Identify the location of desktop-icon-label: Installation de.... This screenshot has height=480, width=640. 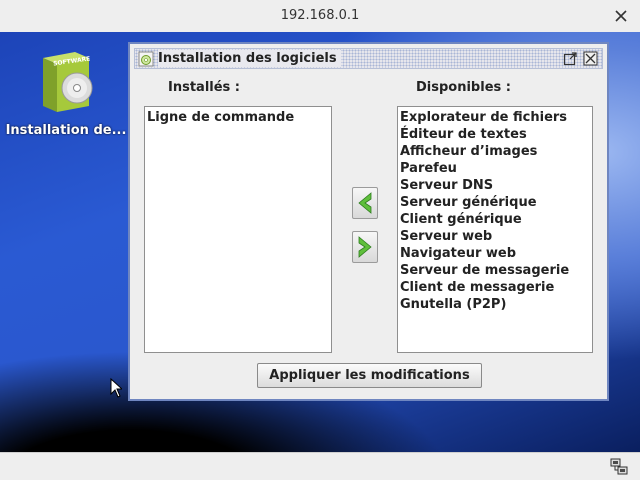
(66, 130).